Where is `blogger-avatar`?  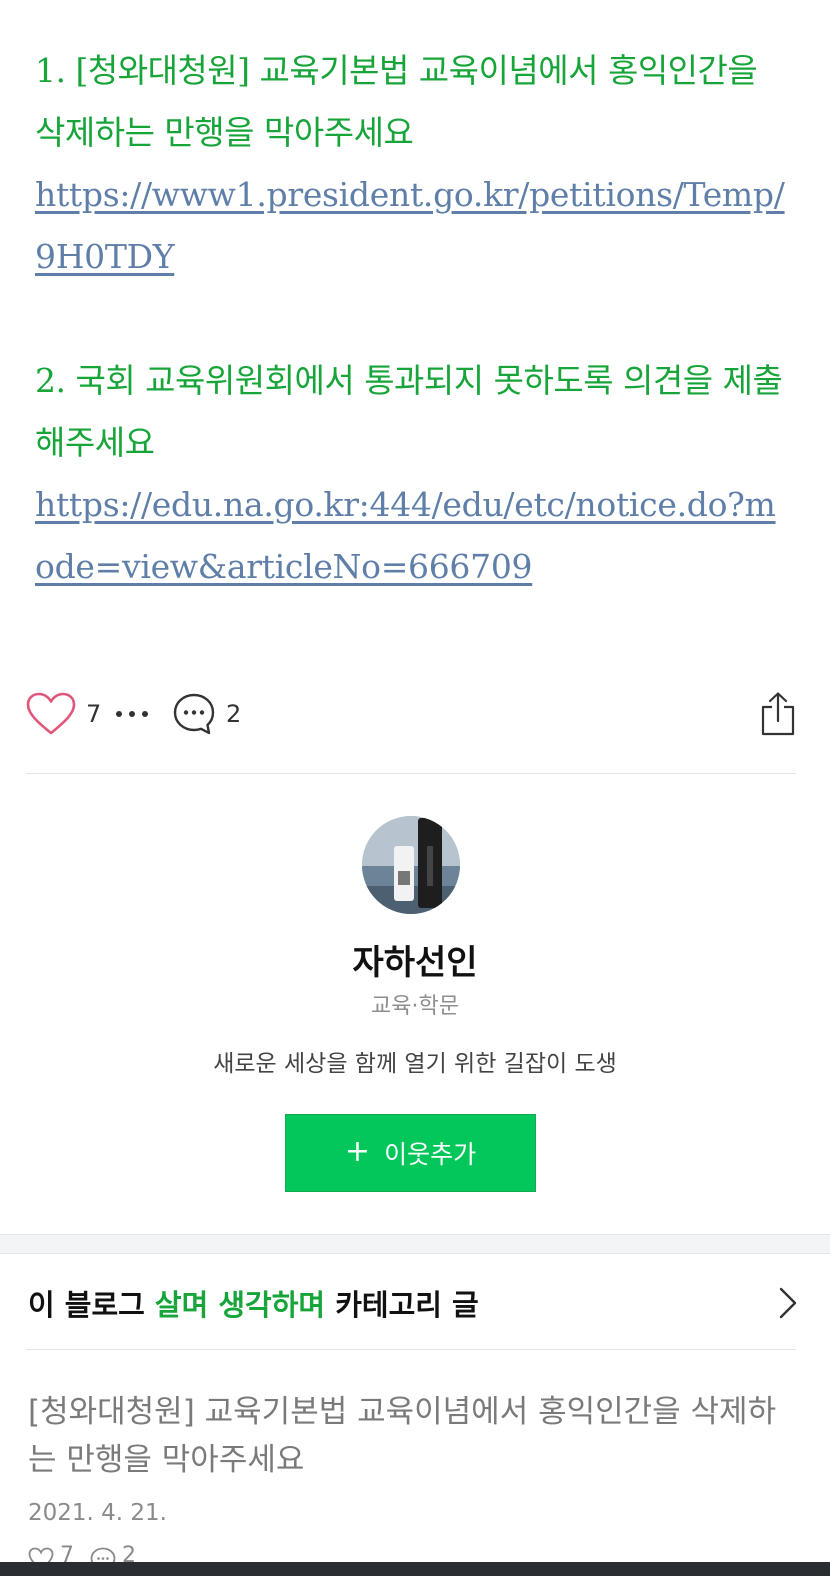
blogger-avatar is located at coordinates (411, 865).